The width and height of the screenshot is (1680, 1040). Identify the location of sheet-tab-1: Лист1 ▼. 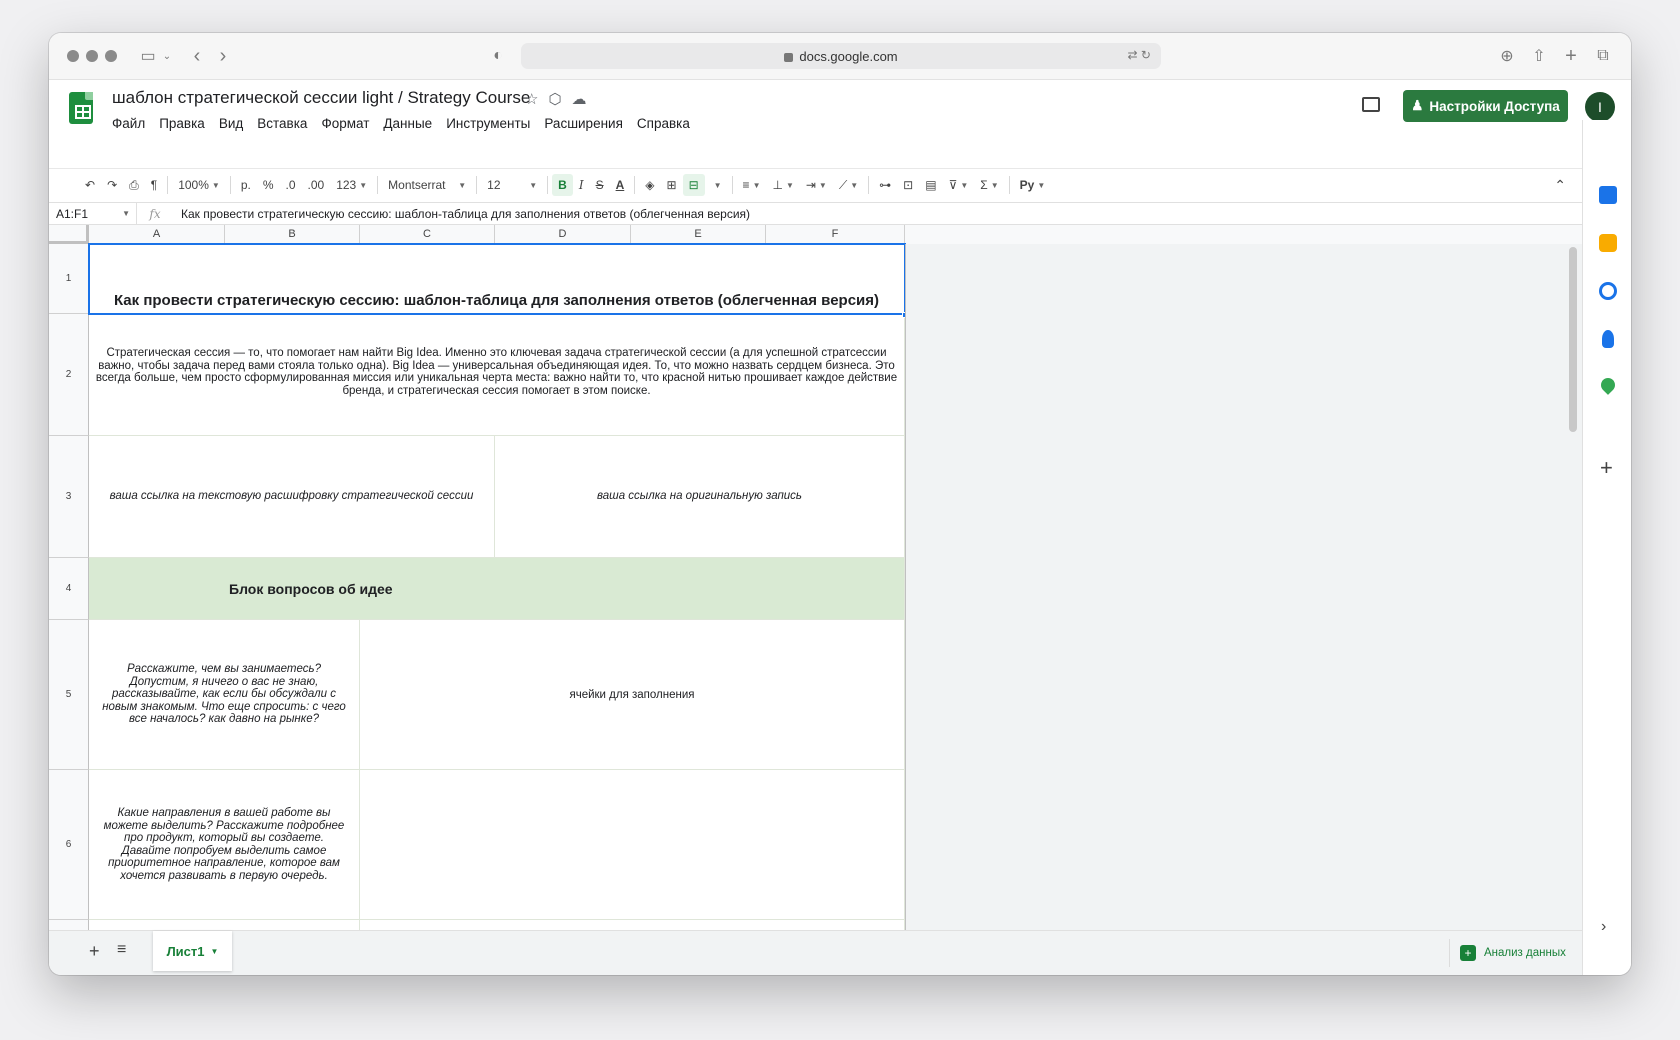
(192, 951).